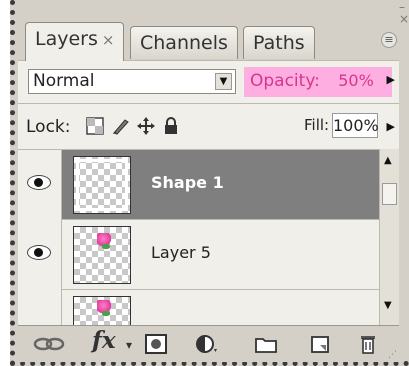 The width and height of the screenshot is (409, 366). I want to click on new-group-icon, so click(266, 344).